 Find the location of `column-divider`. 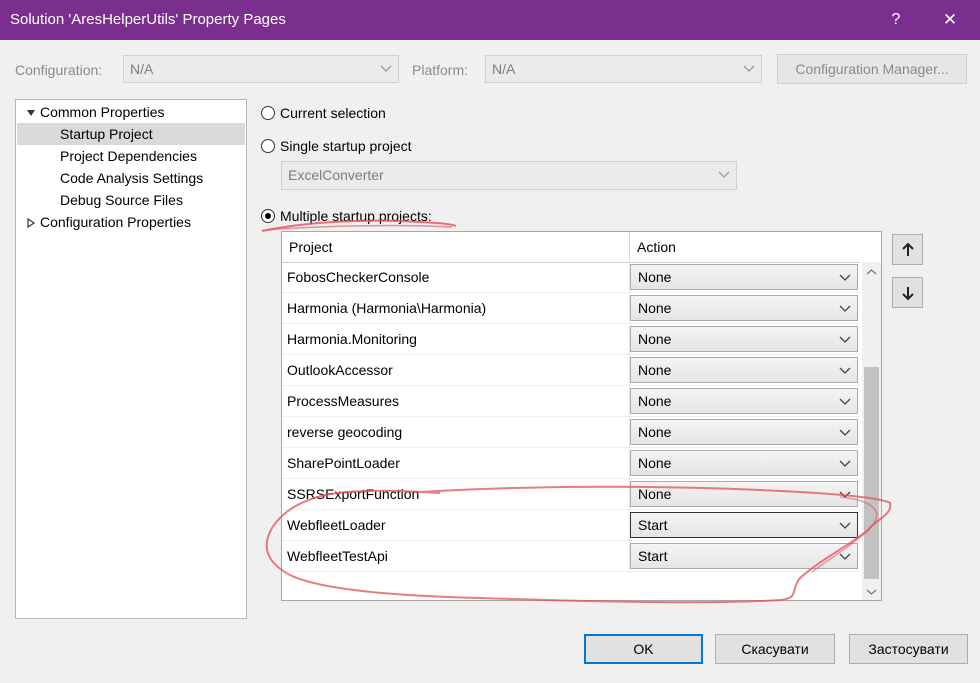

column-divider is located at coordinates (629, 247).